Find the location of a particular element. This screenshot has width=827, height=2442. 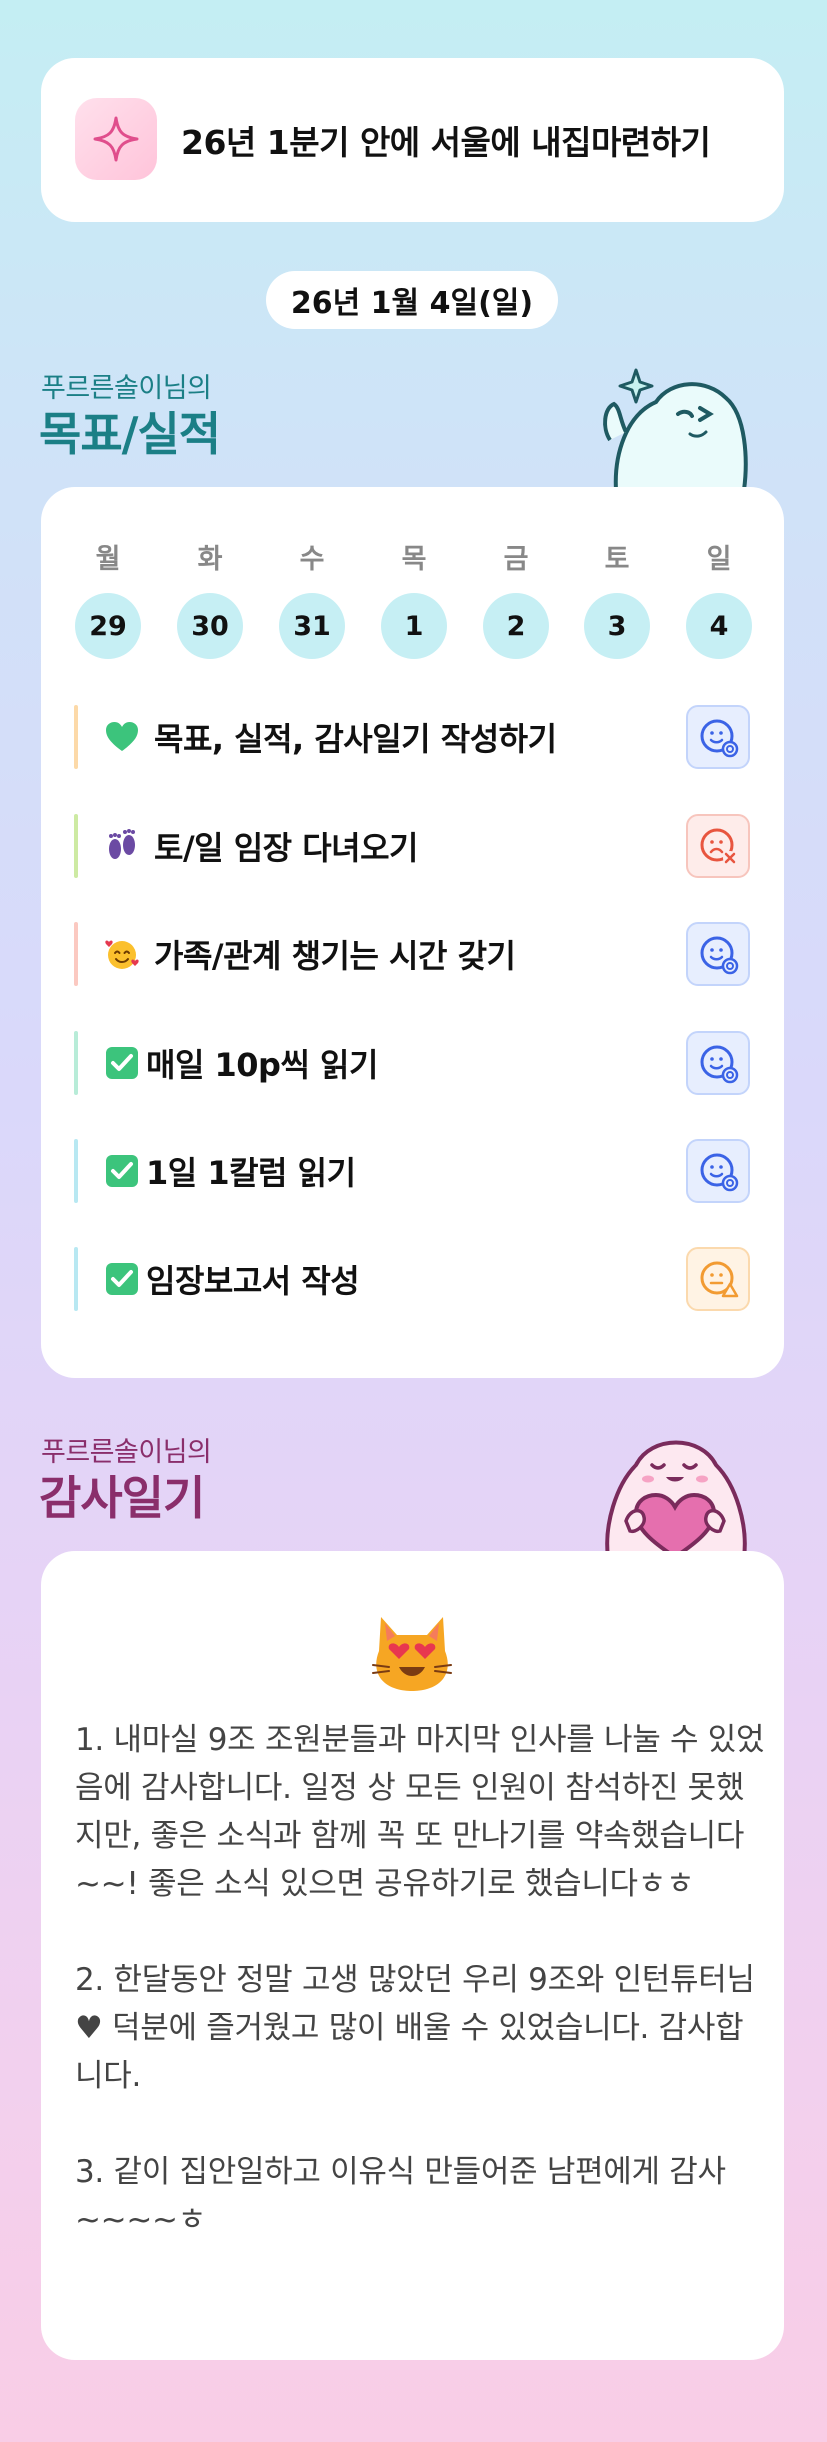

task-row: 매일 10p씩 읽기 is located at coordinates (412, 1063).